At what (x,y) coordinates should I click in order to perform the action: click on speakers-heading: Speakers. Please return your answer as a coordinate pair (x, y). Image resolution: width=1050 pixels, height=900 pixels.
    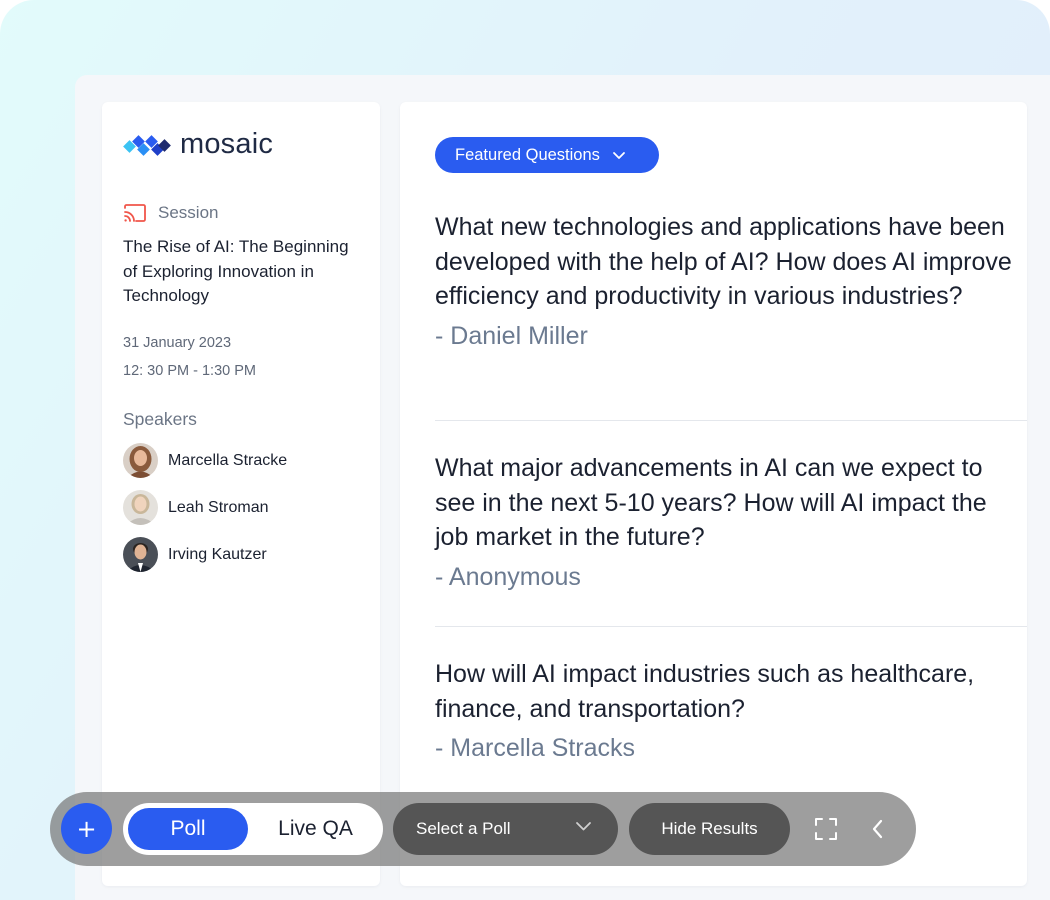
    Looking at the image, I should click on (160, 419).